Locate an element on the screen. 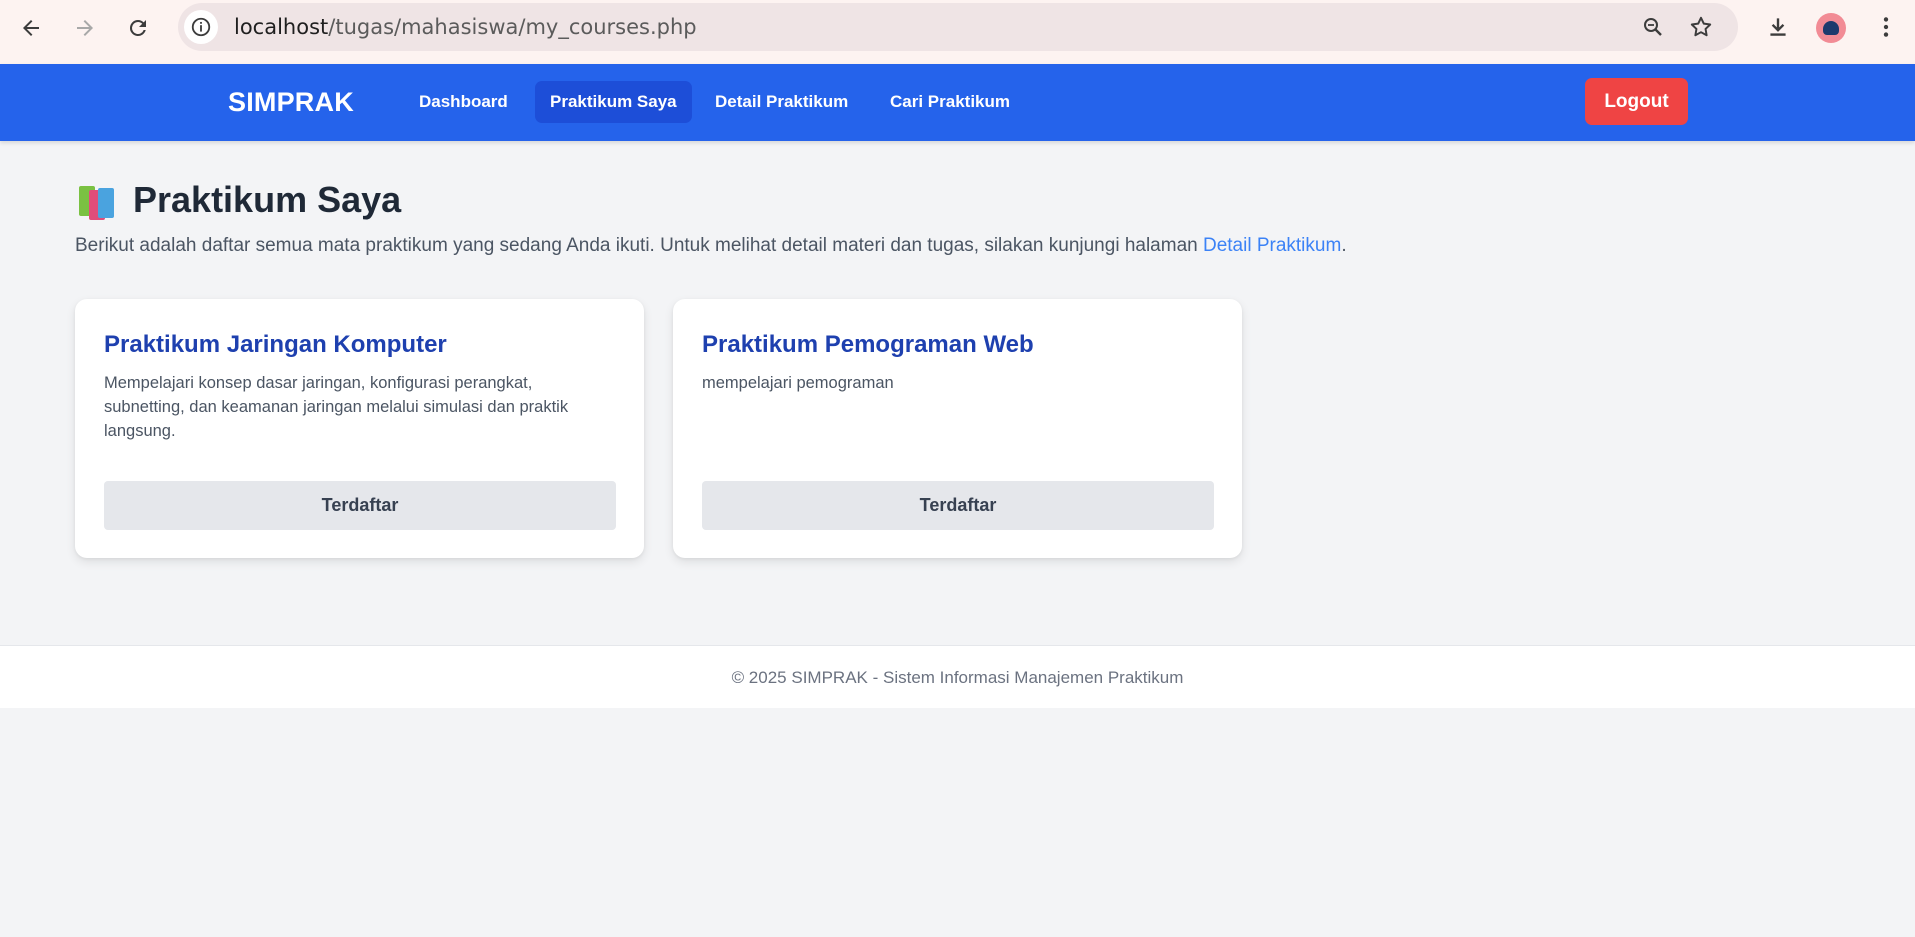  back-icon is located at coordinates (31, 28).